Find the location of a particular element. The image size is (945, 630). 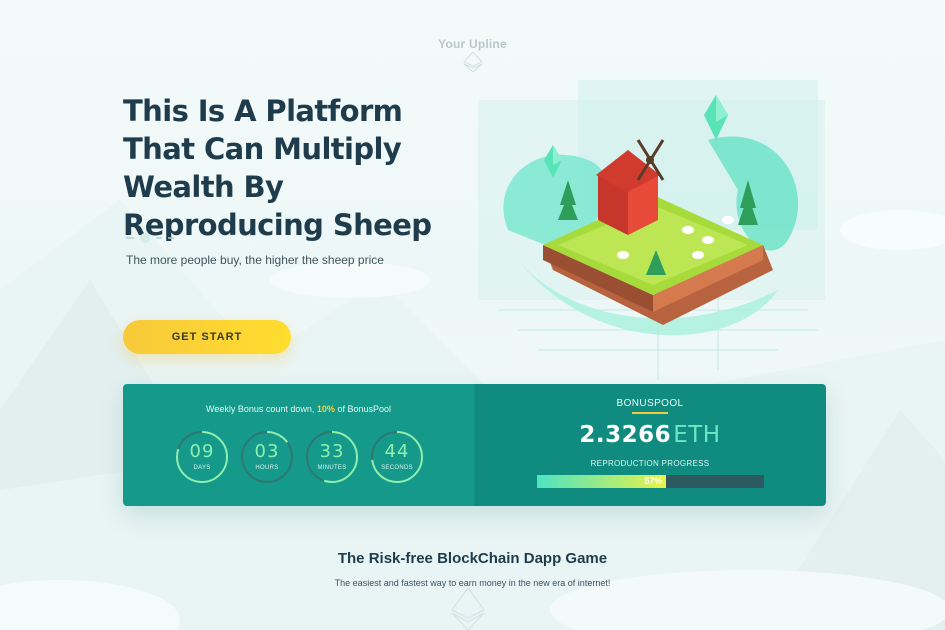

countdown-timers: 09 DAYS 03 HOURS 33 MINUTES 44 SECONDS is located at coordinates (299, 457).